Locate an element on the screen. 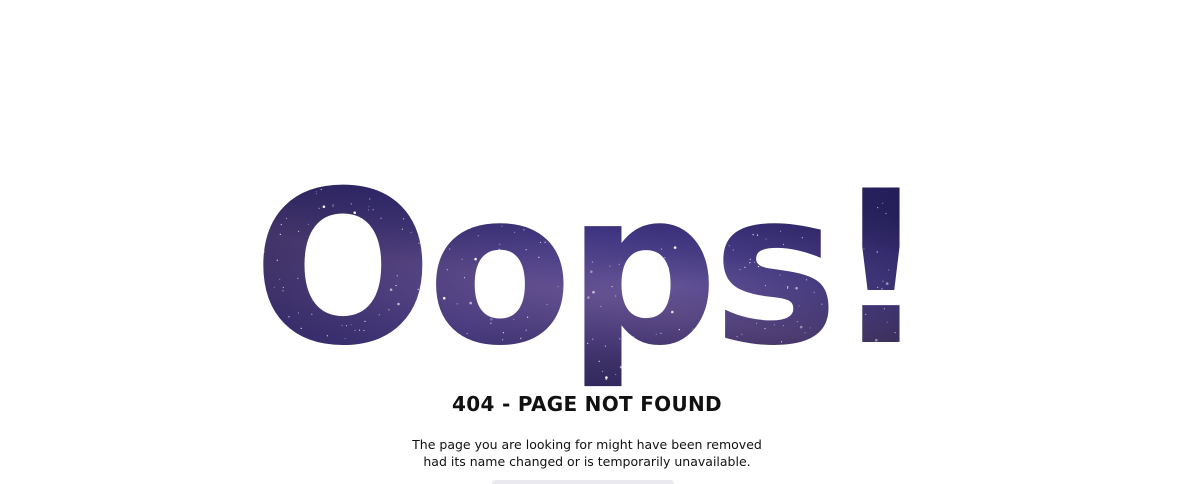 This screenshot has width=1200, height=484. home-button-partial is located at coordinates (583, 482).